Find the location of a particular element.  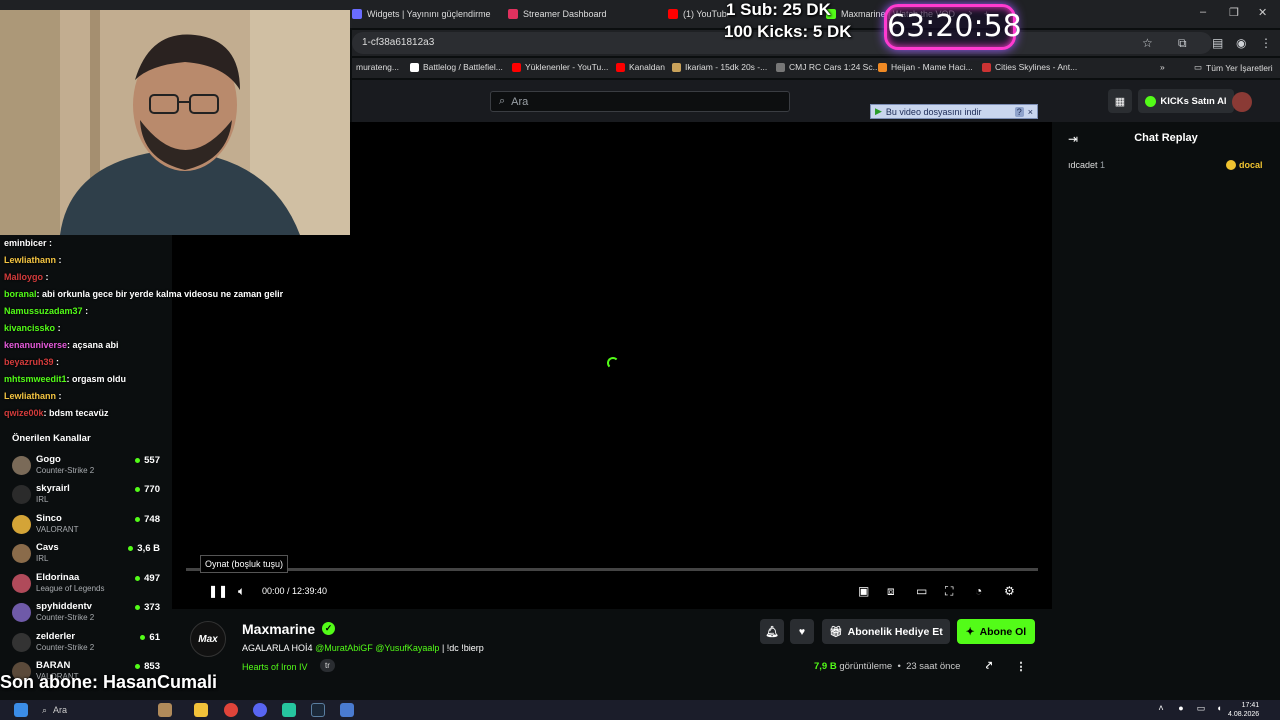

channel-name: Maxmarine is located at coordinates (278, 629).